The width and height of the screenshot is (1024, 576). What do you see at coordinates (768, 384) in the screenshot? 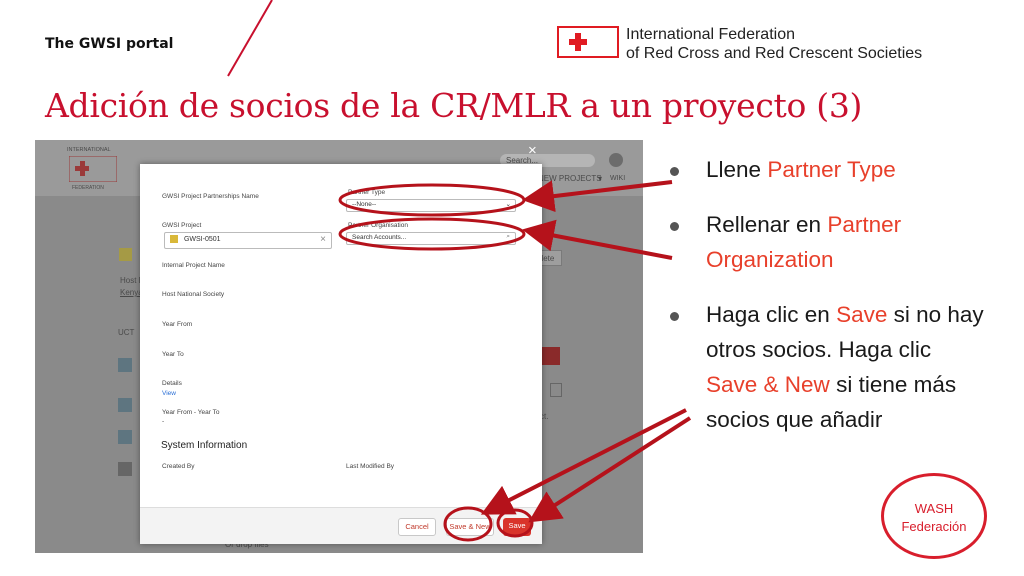
I see `b3-highlight-save-new: Save & New` at bounding box center [768, 384].